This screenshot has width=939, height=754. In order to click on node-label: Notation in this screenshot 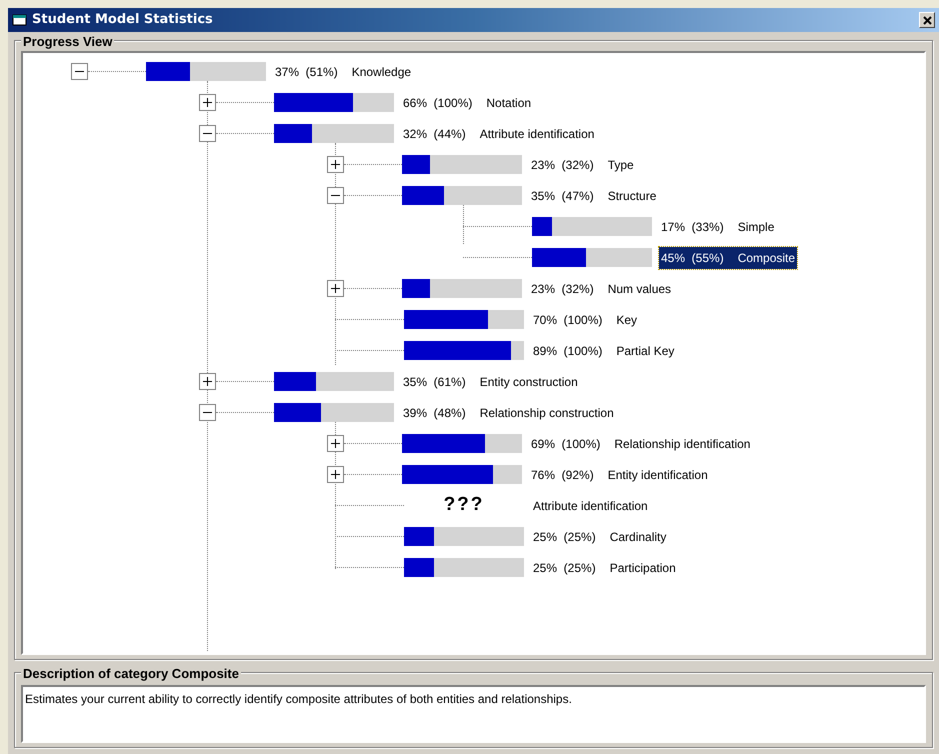, I will do `click(509, 103)`.